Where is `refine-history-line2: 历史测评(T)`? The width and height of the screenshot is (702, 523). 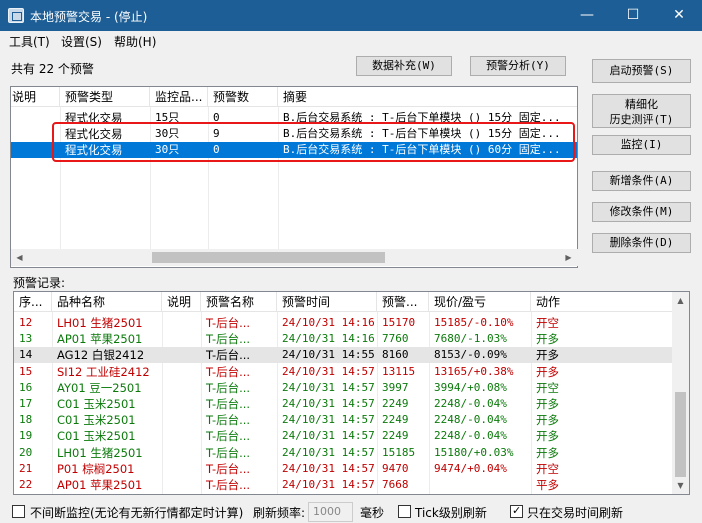 refine-history-line2: 历史测评(T) is located at coordinates (641, 119).